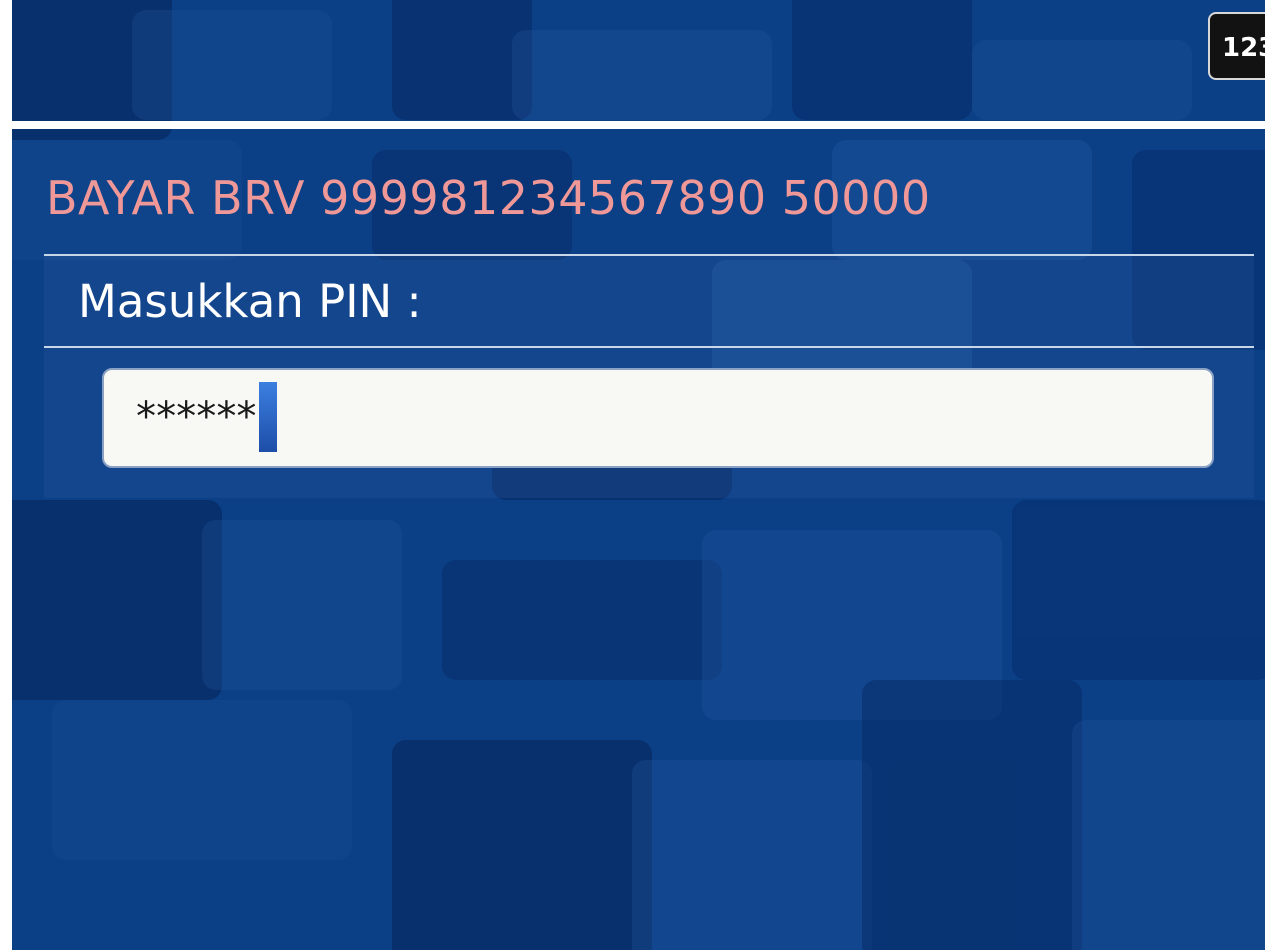  I want to click on pin-masked-text: ******, so click(196, 417).